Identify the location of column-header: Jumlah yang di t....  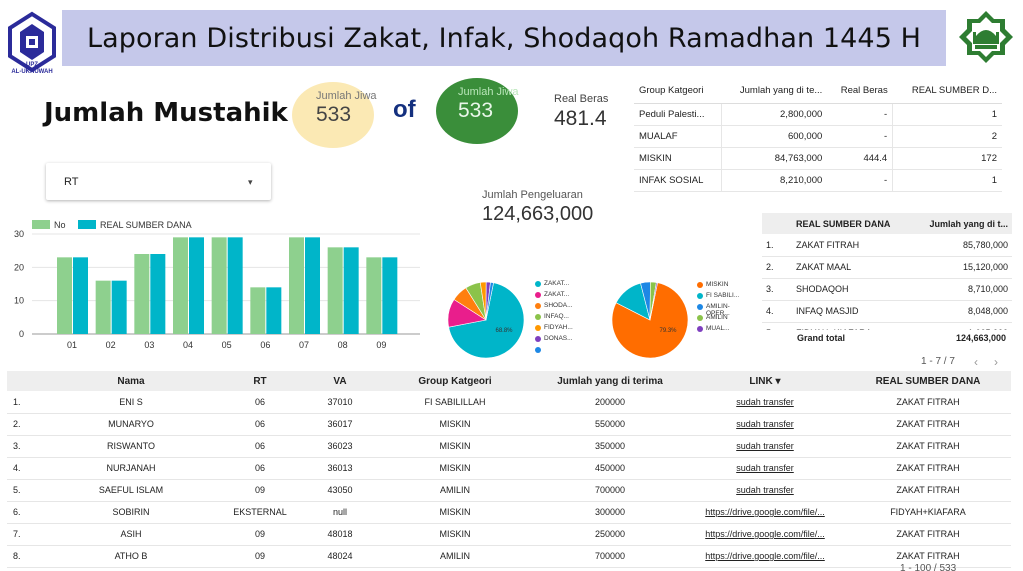
(961, 223).